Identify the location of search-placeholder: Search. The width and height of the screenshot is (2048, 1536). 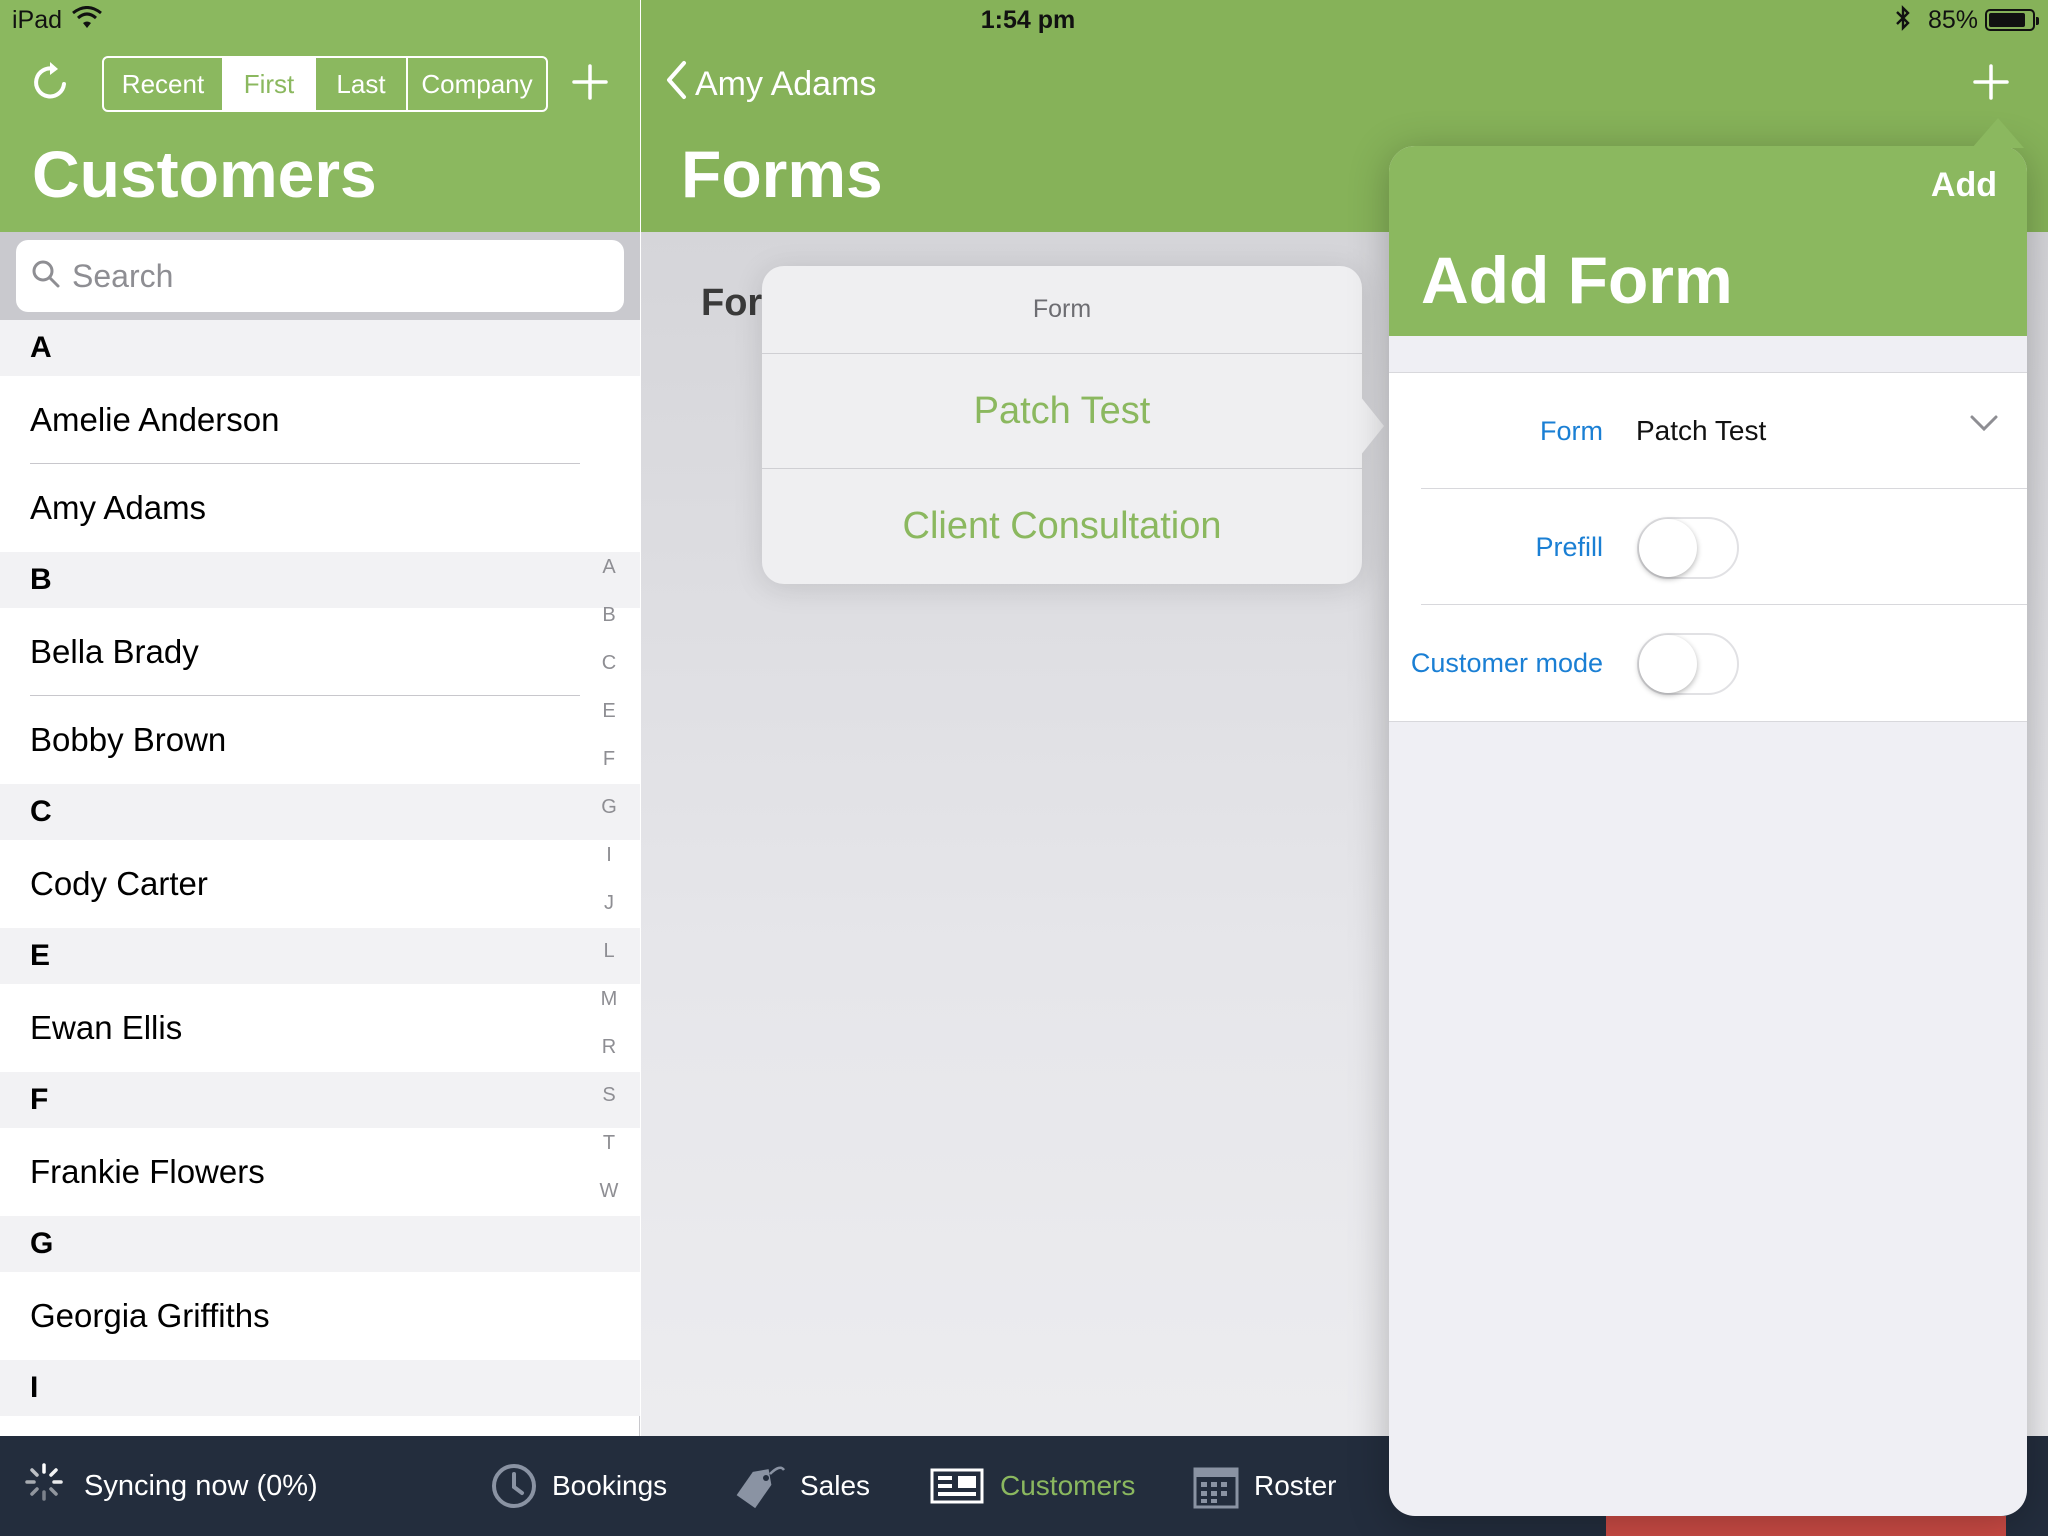
(123, 275).